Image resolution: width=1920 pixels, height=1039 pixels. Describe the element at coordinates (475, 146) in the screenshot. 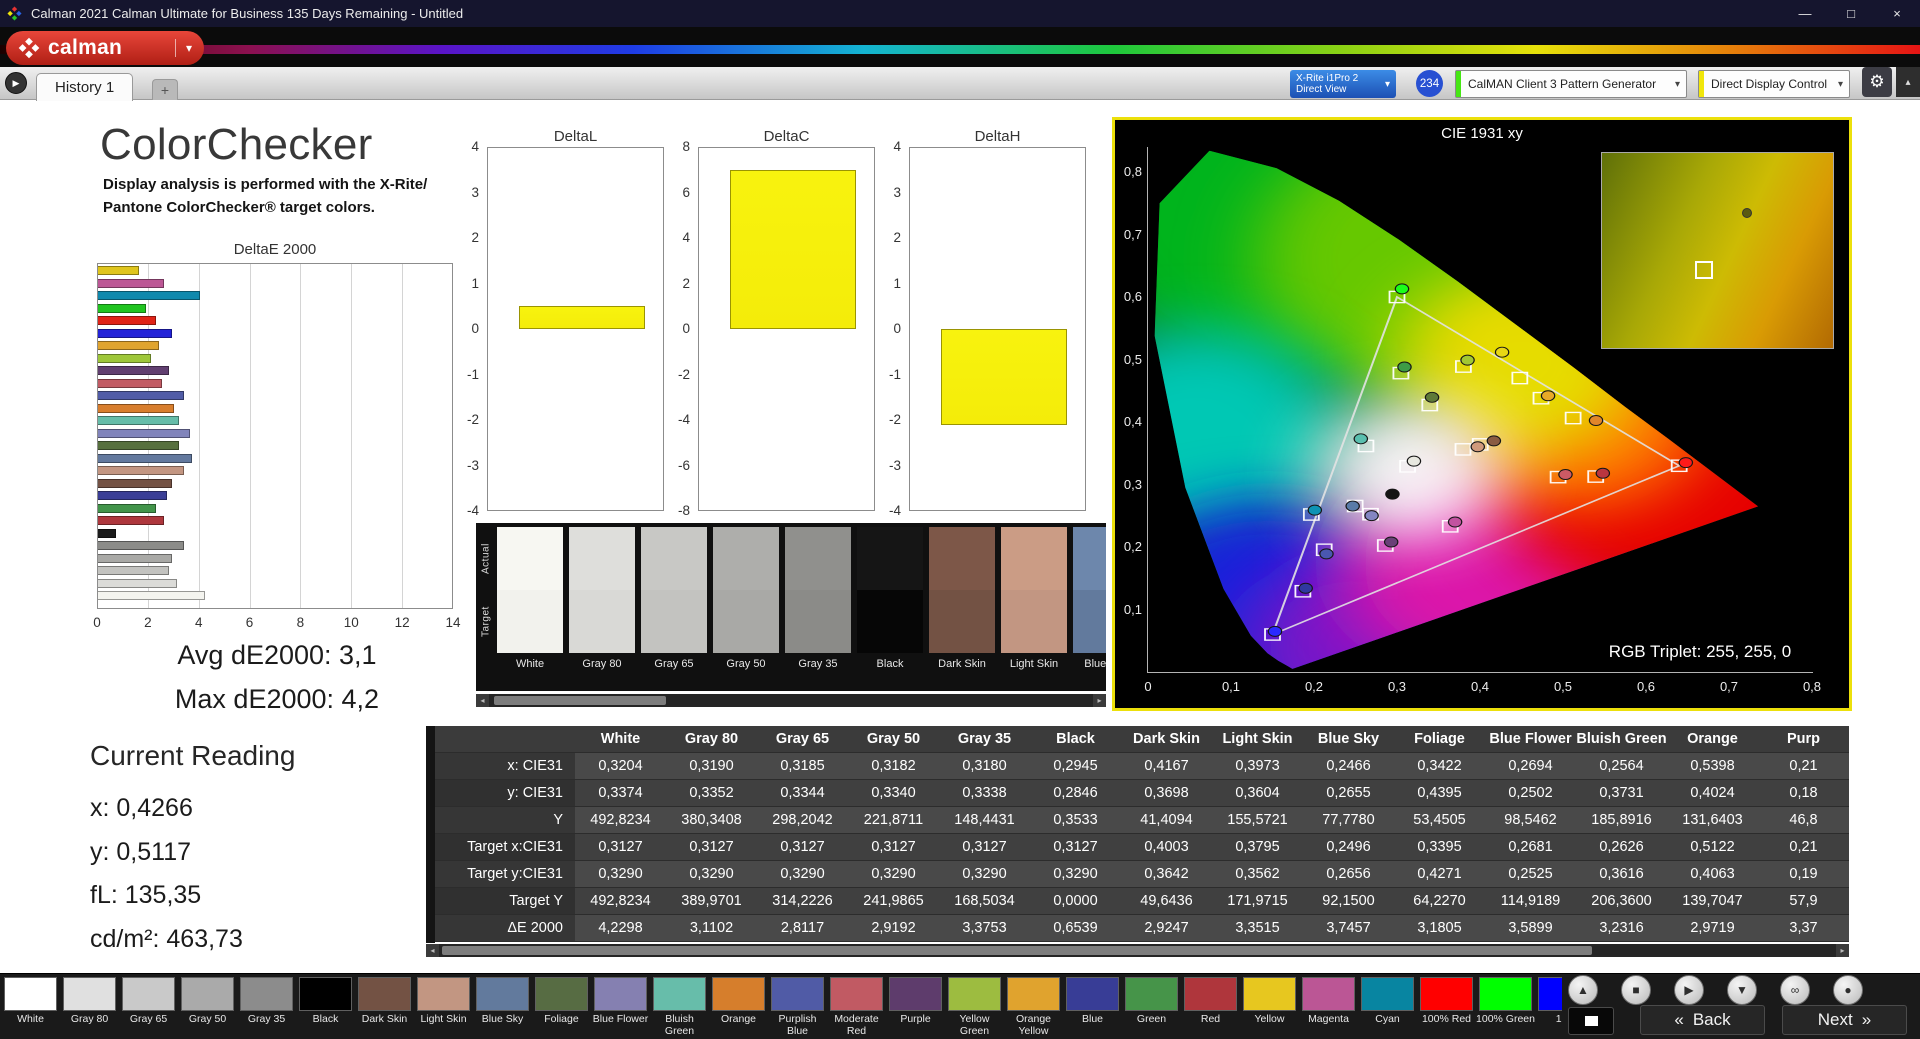

I see `deltal-y-tick: 4` at that location.